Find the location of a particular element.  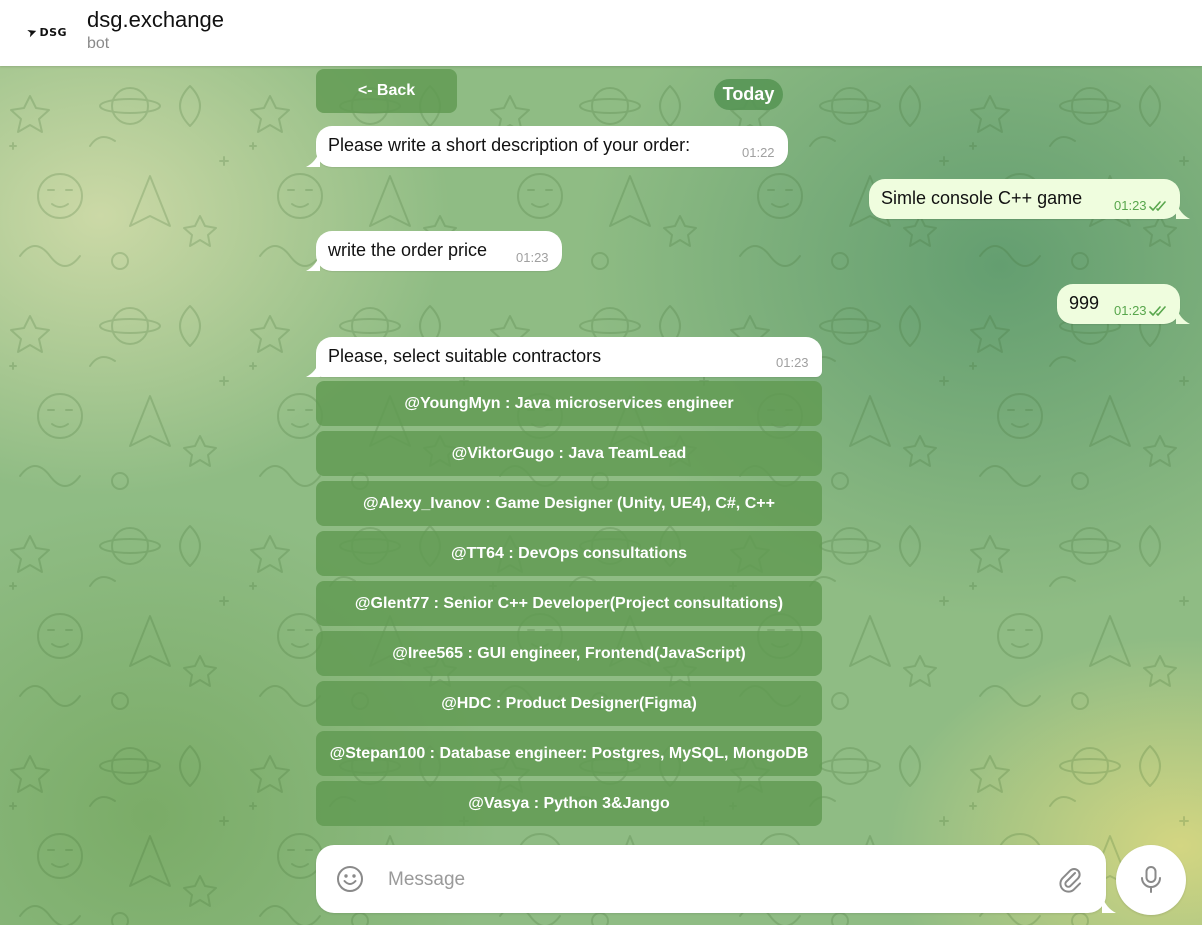

microphone-icon is located at coordinates (1151, 879).